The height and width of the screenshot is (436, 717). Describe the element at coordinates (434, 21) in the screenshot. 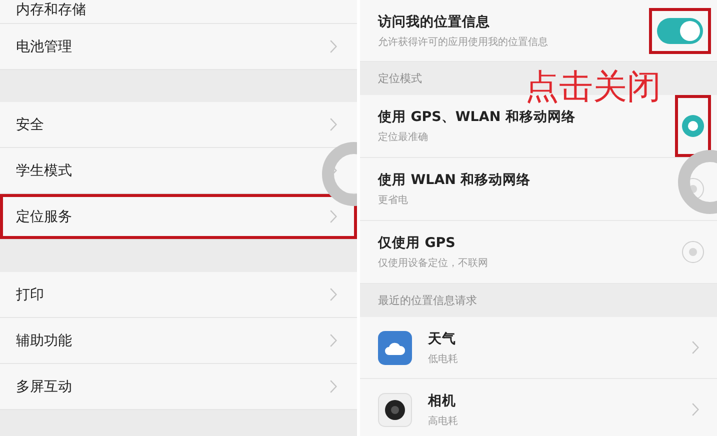

I see `setting-title: 访问我的位置信息` at that location.